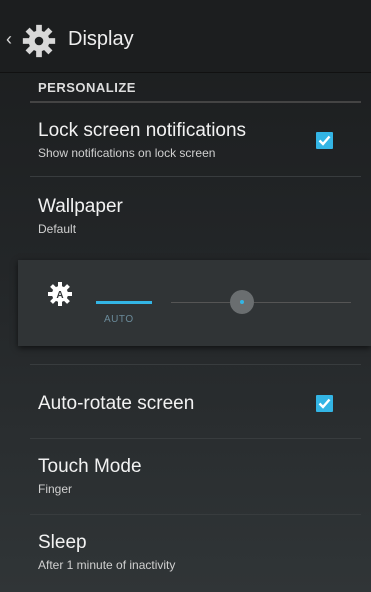  I want to click on svg-text: A, so click(59, 295).